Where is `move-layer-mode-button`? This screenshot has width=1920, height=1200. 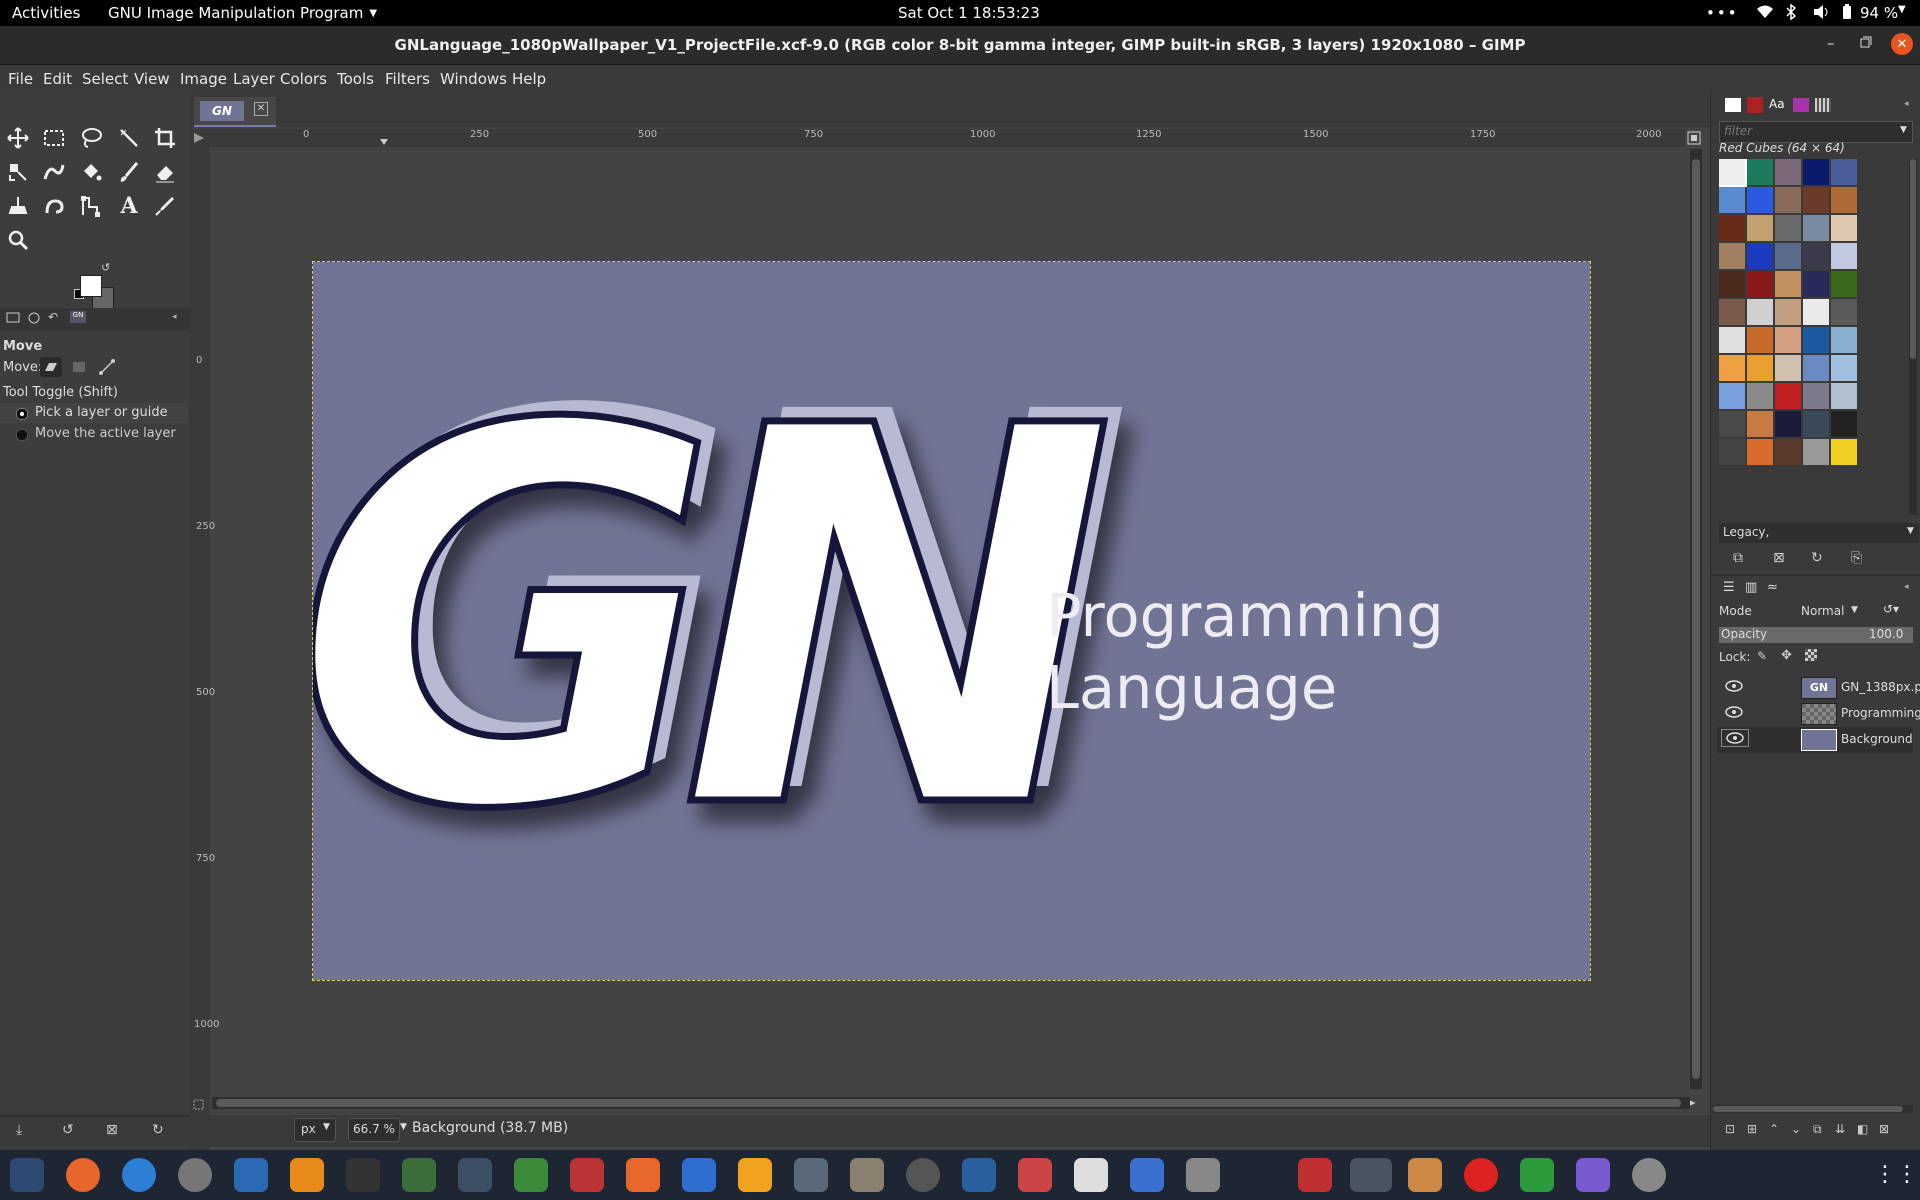
move-layer-mode-button is located at coordinates (51, 367).